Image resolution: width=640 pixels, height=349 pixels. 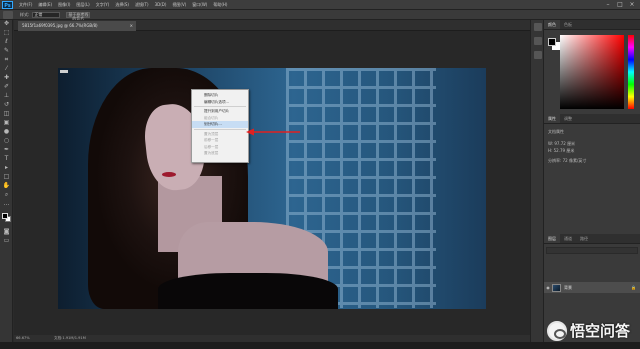 I want to click on style-label: 样式:, so click(x=25, y=14).